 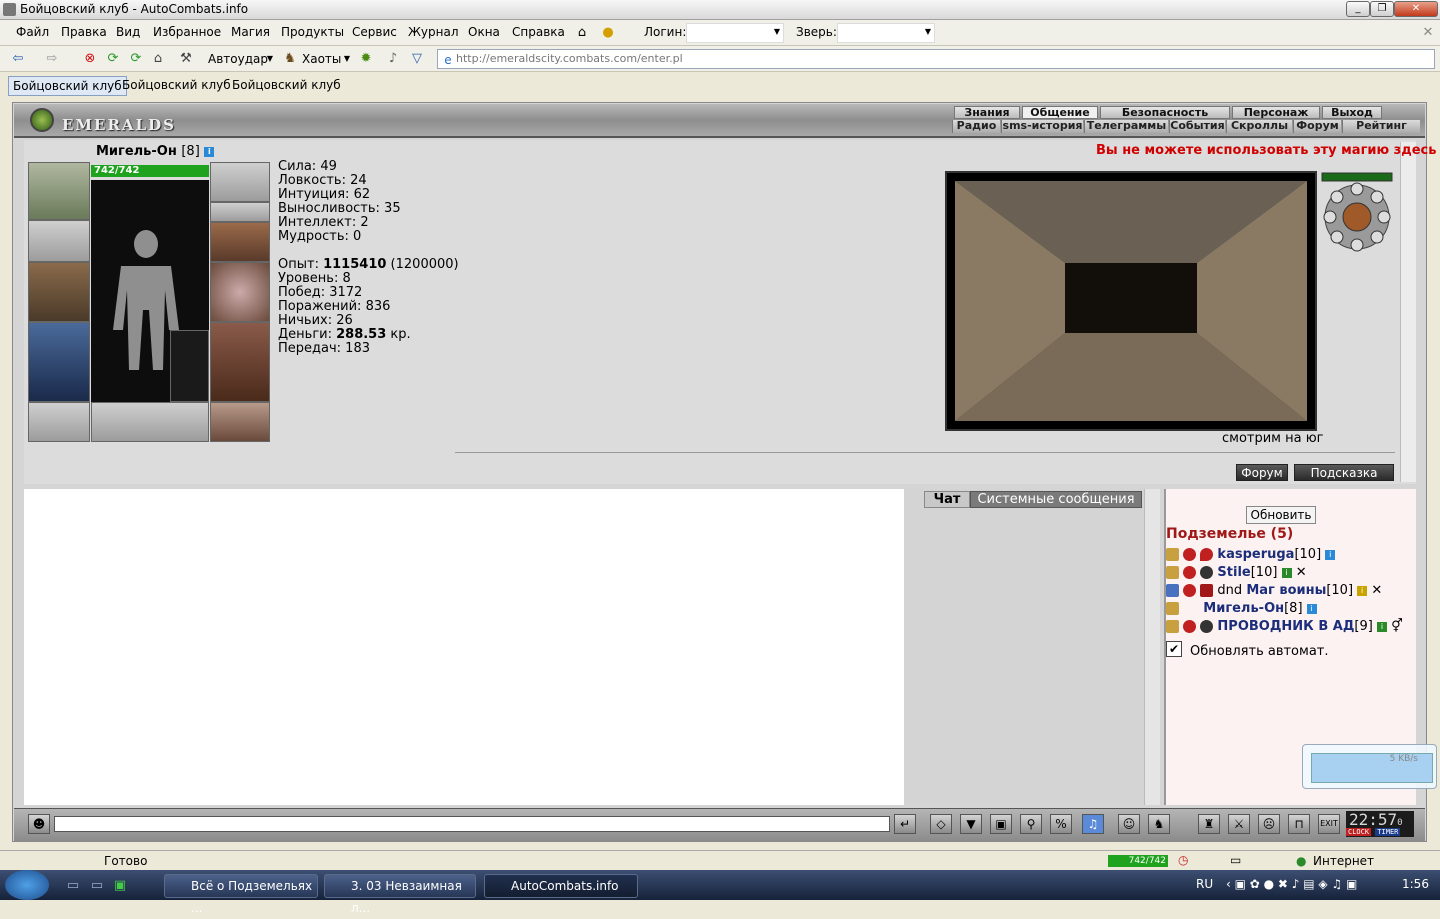 I want to click on user-row: kasperuga[10] i, so click(x=1251, y=554).